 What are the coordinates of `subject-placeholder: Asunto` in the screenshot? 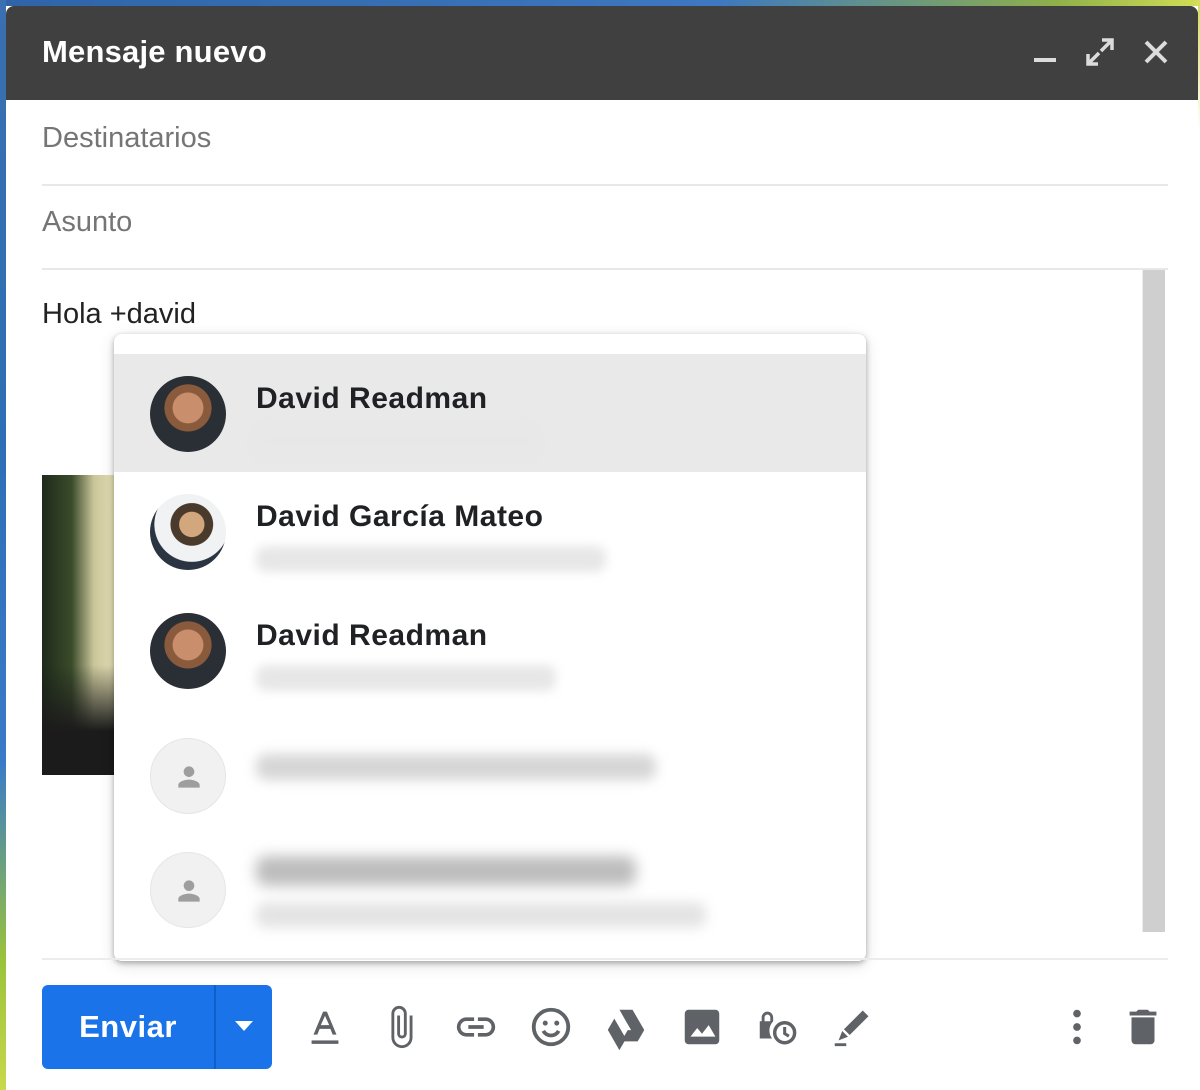 It's located at (87, 222).